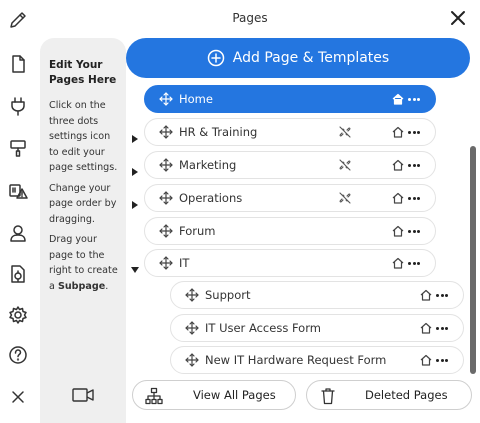  I want to click on add-page-label: Add Page & Templates, so click(311, 58).